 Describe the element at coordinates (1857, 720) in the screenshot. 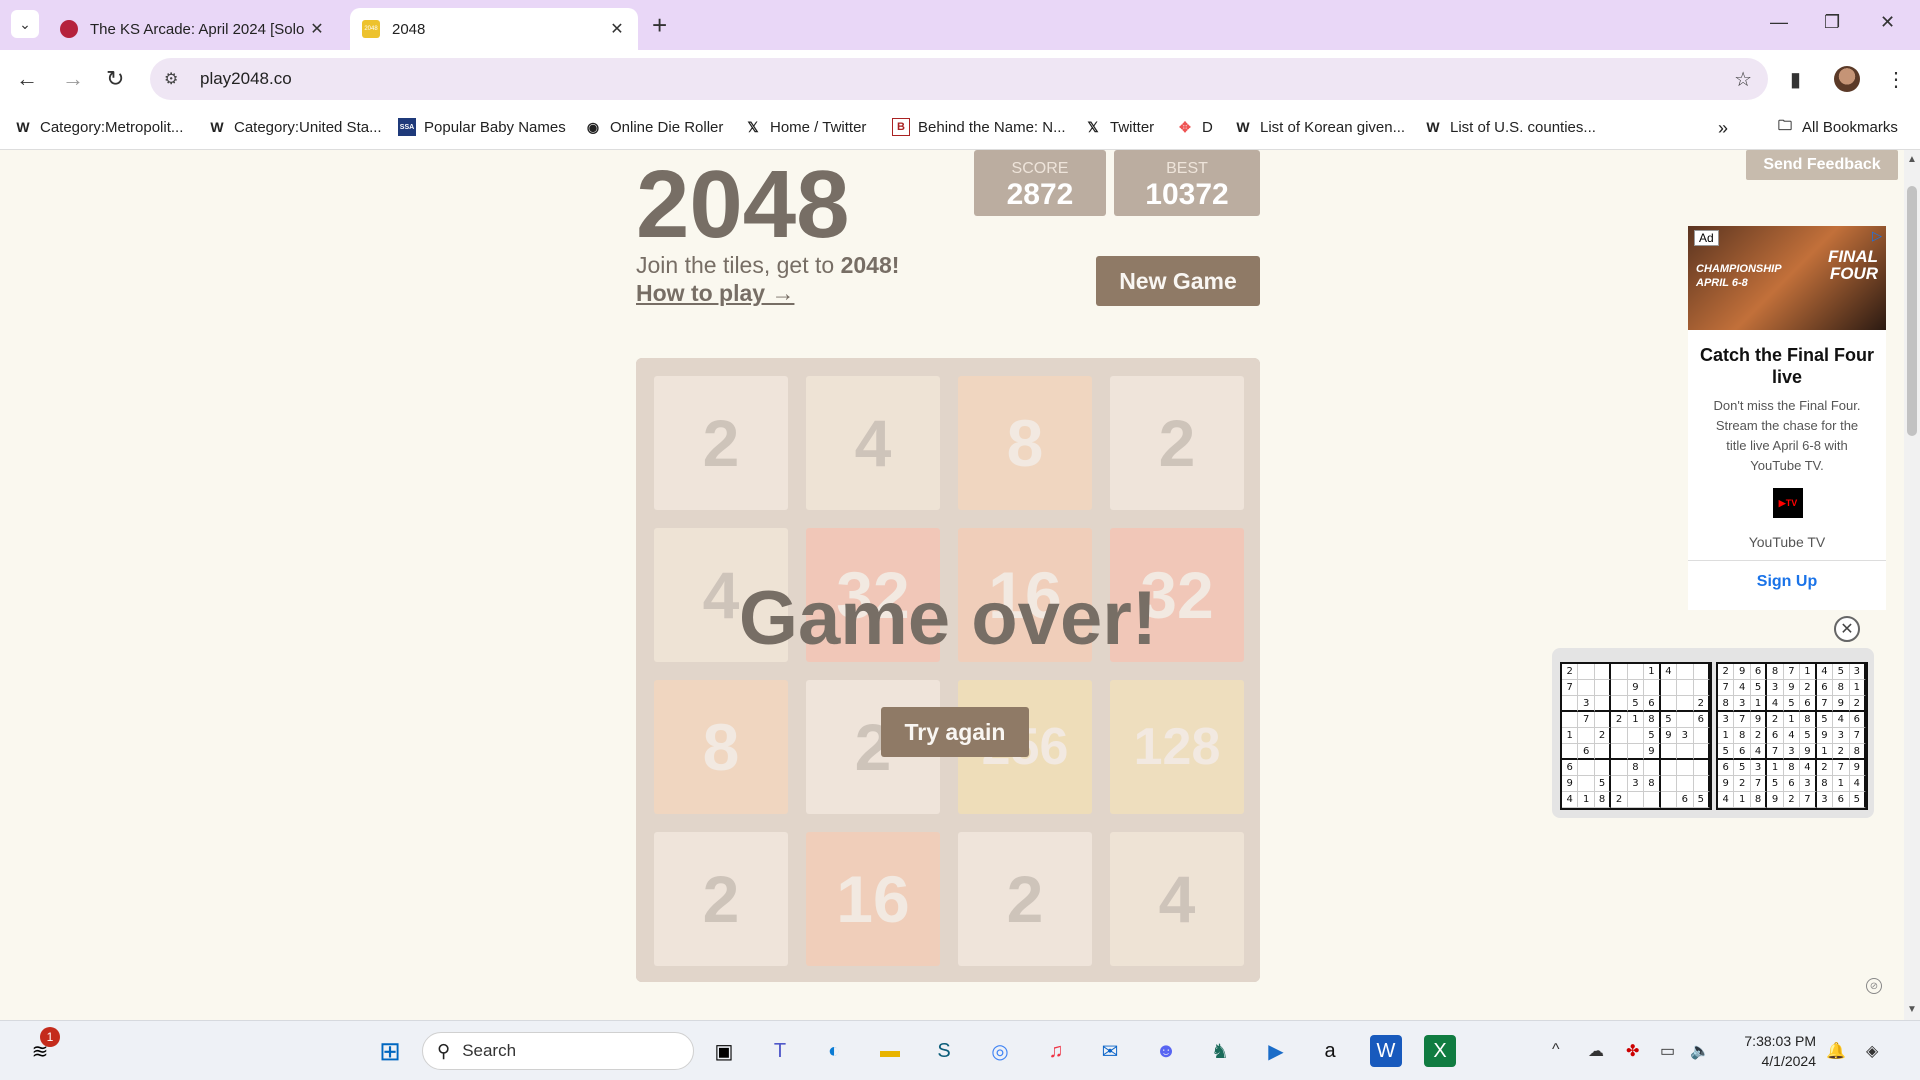

I see `sudoku-cell: 6` at that location.